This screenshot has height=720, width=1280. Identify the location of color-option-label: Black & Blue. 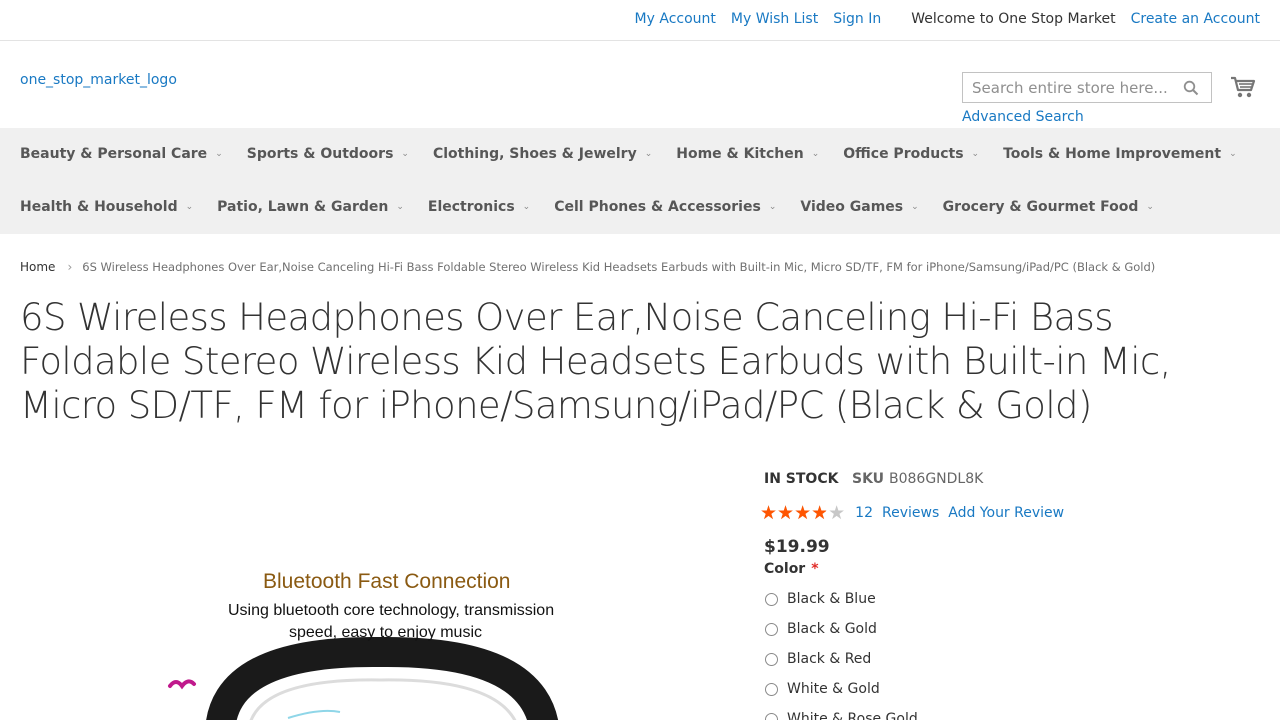
(831, 599).